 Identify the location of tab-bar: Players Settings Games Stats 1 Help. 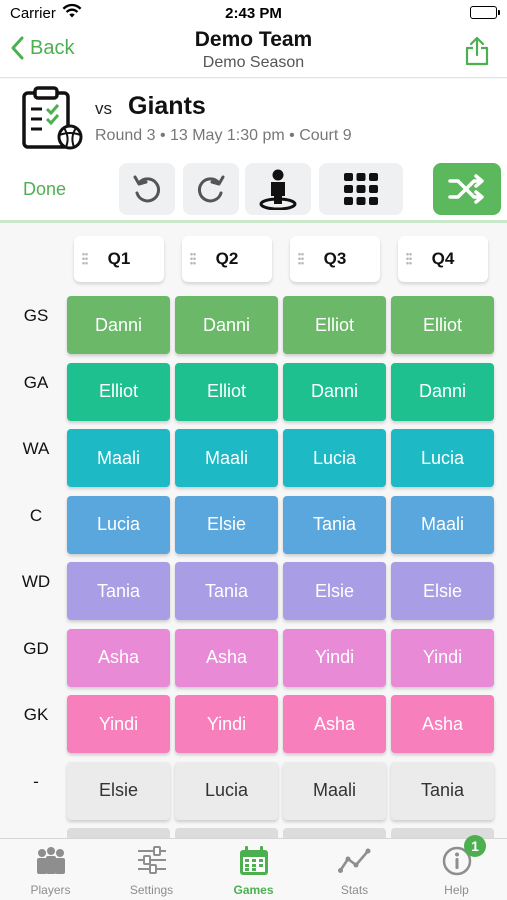
(253, 867).